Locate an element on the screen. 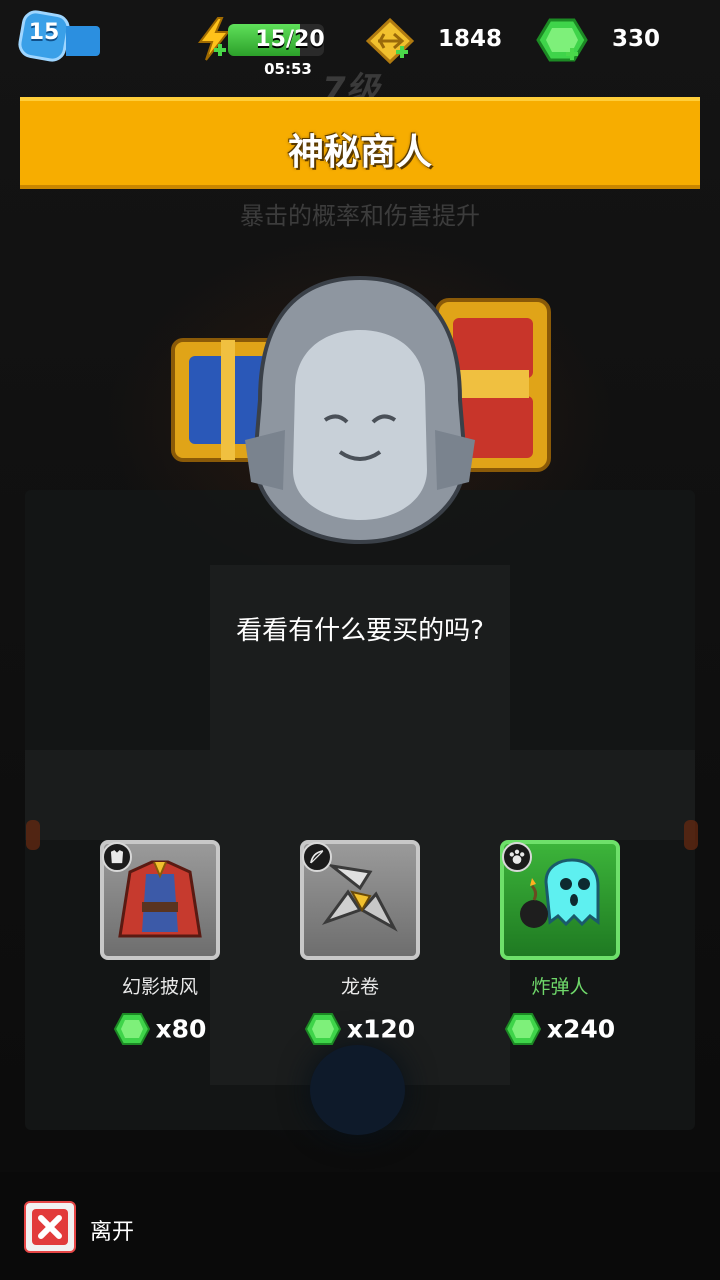  xp-bar is located at coordinates (83, 41).